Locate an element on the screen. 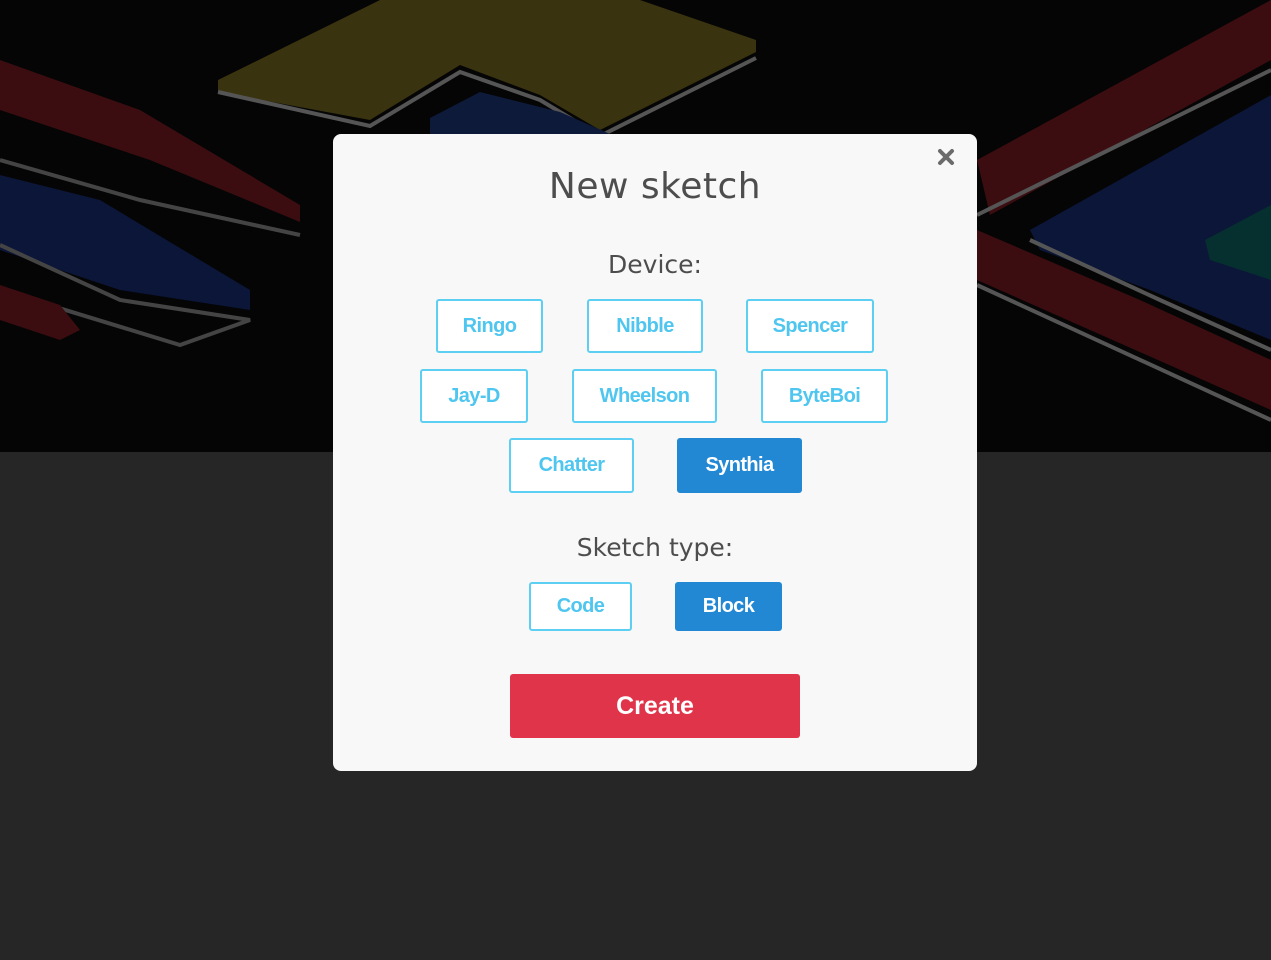  close-icon is located at coordinates (946, 157).